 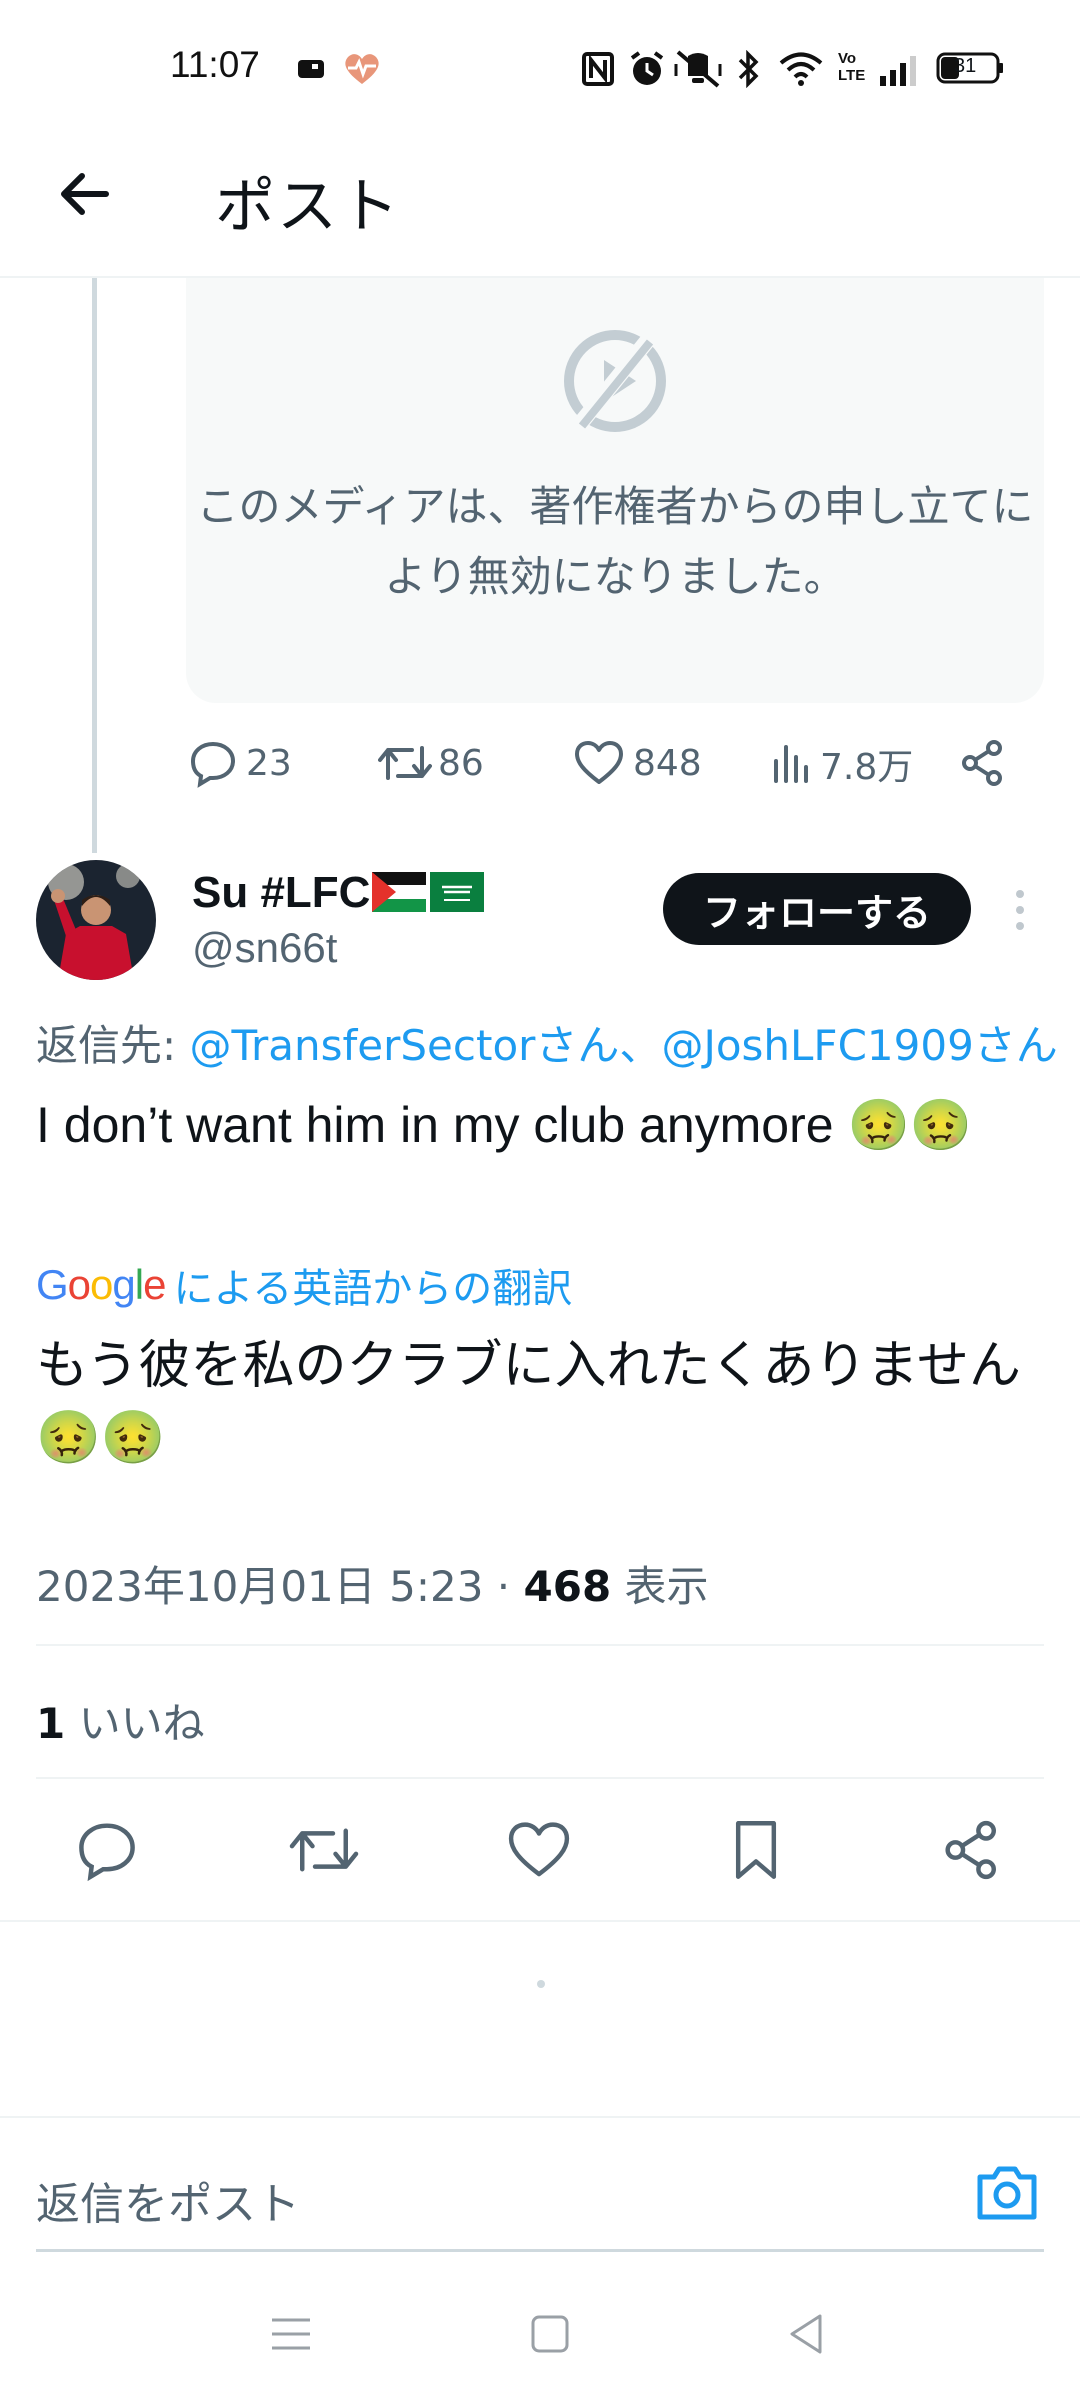 I want to click on back-button, so click(x=84, y=194).